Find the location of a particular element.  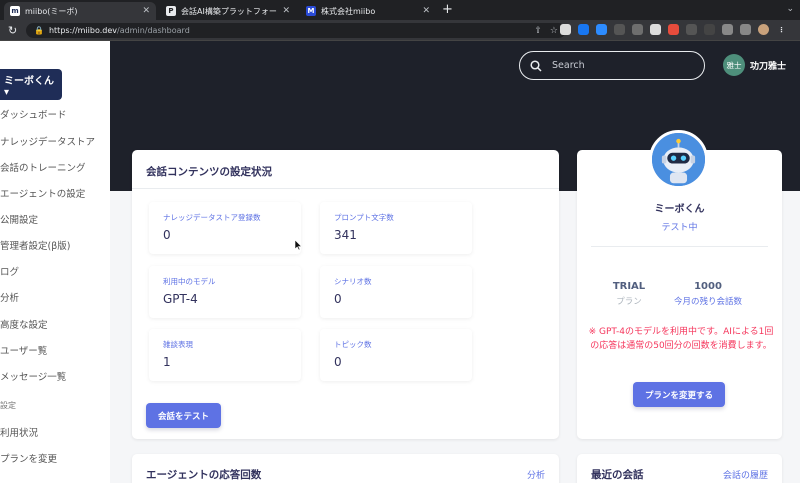

user-menu: 雅士 功刀雅士 is located at coordinates (754, 65).